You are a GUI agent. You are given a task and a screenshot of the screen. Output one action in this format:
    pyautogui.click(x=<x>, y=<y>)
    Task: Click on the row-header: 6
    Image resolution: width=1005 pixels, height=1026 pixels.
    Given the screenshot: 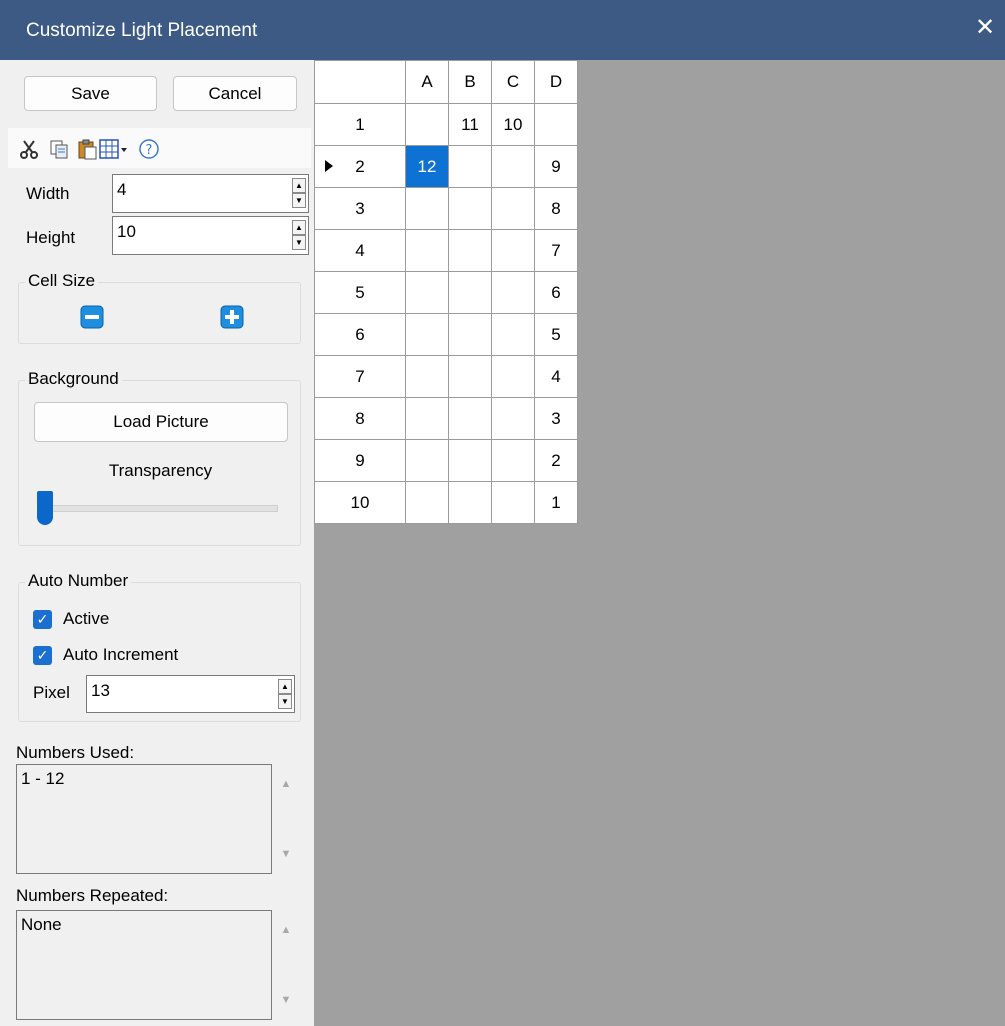 What is the action you would take?
    pyautogui.click(x=360, y=334)
    